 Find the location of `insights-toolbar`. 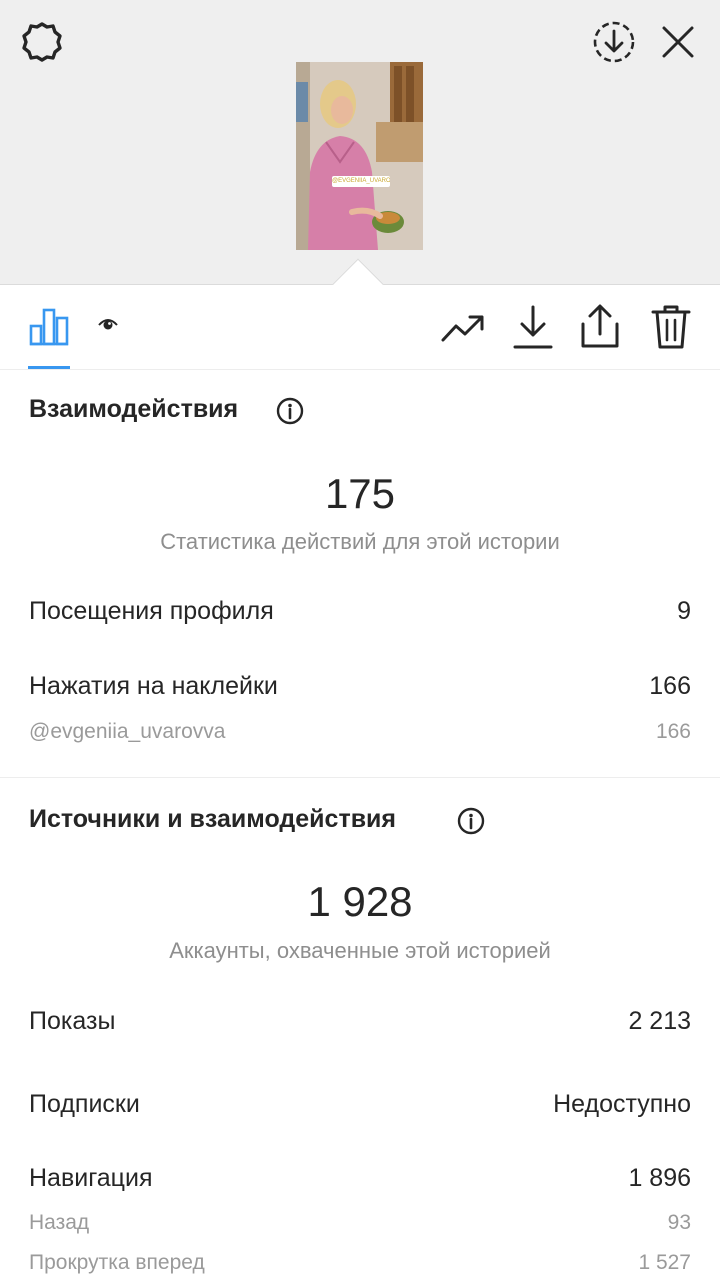

insights-toolbar is located at coordinates (360, 327).